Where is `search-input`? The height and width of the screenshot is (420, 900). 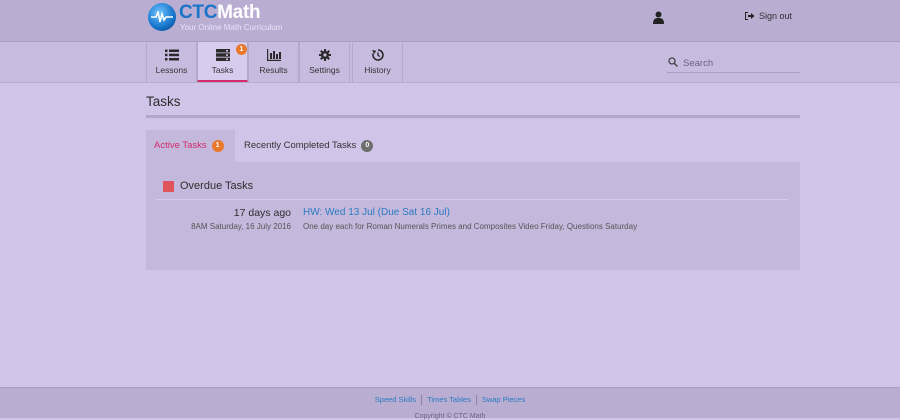
search-input is located at coordinates (742, 63).